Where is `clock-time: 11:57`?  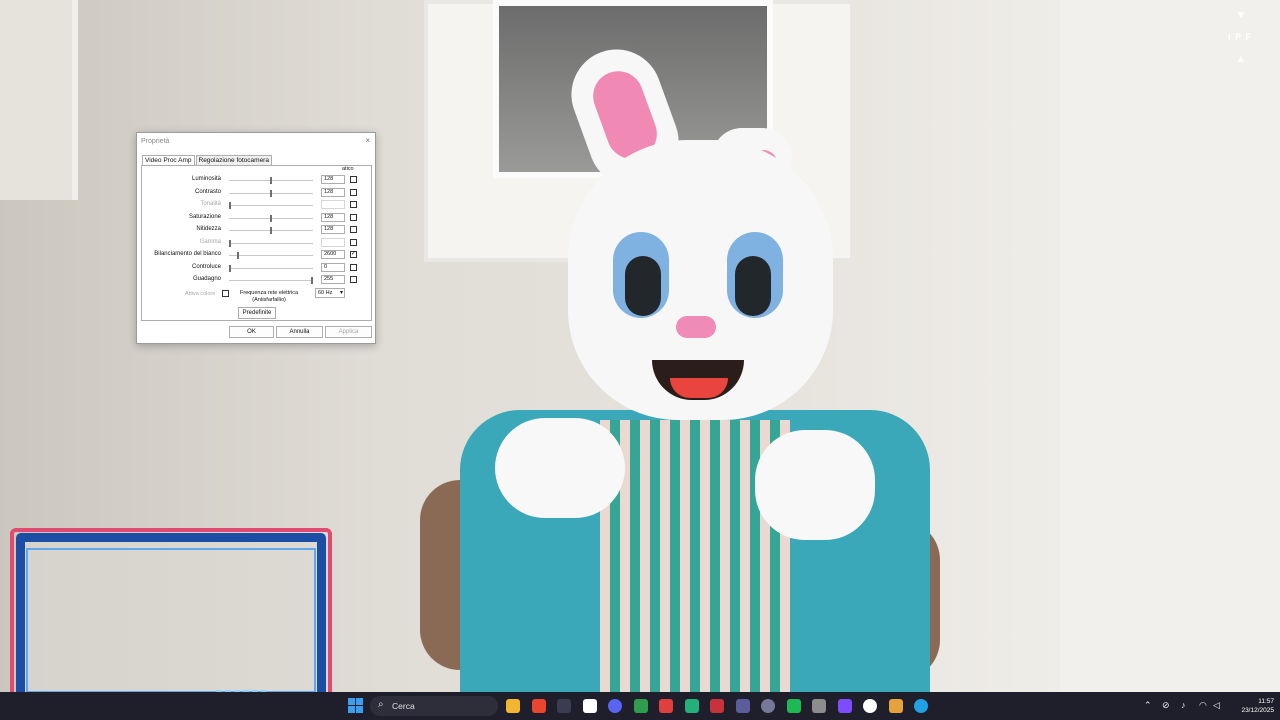 clock-time: 11:57 is located at coordinates (1266, 701).